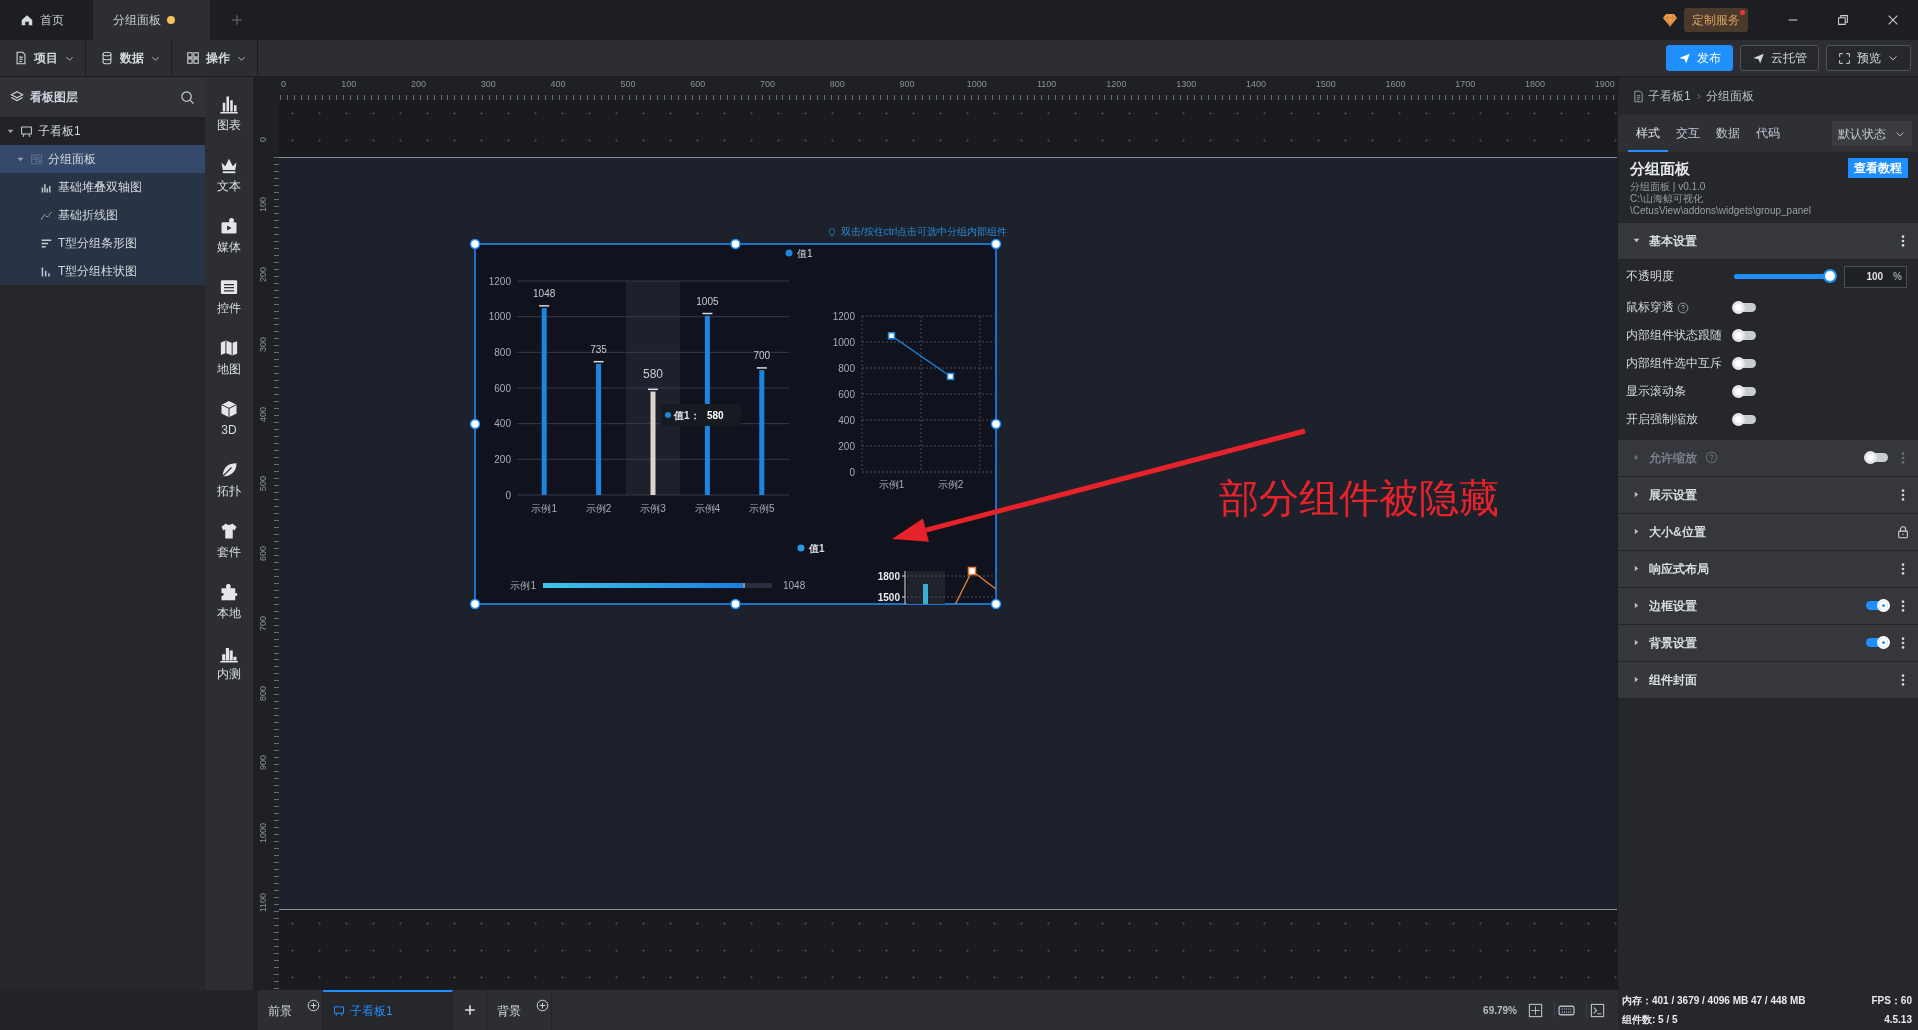  I want to click on section-header: 响应式布局, so click(1768, 569).